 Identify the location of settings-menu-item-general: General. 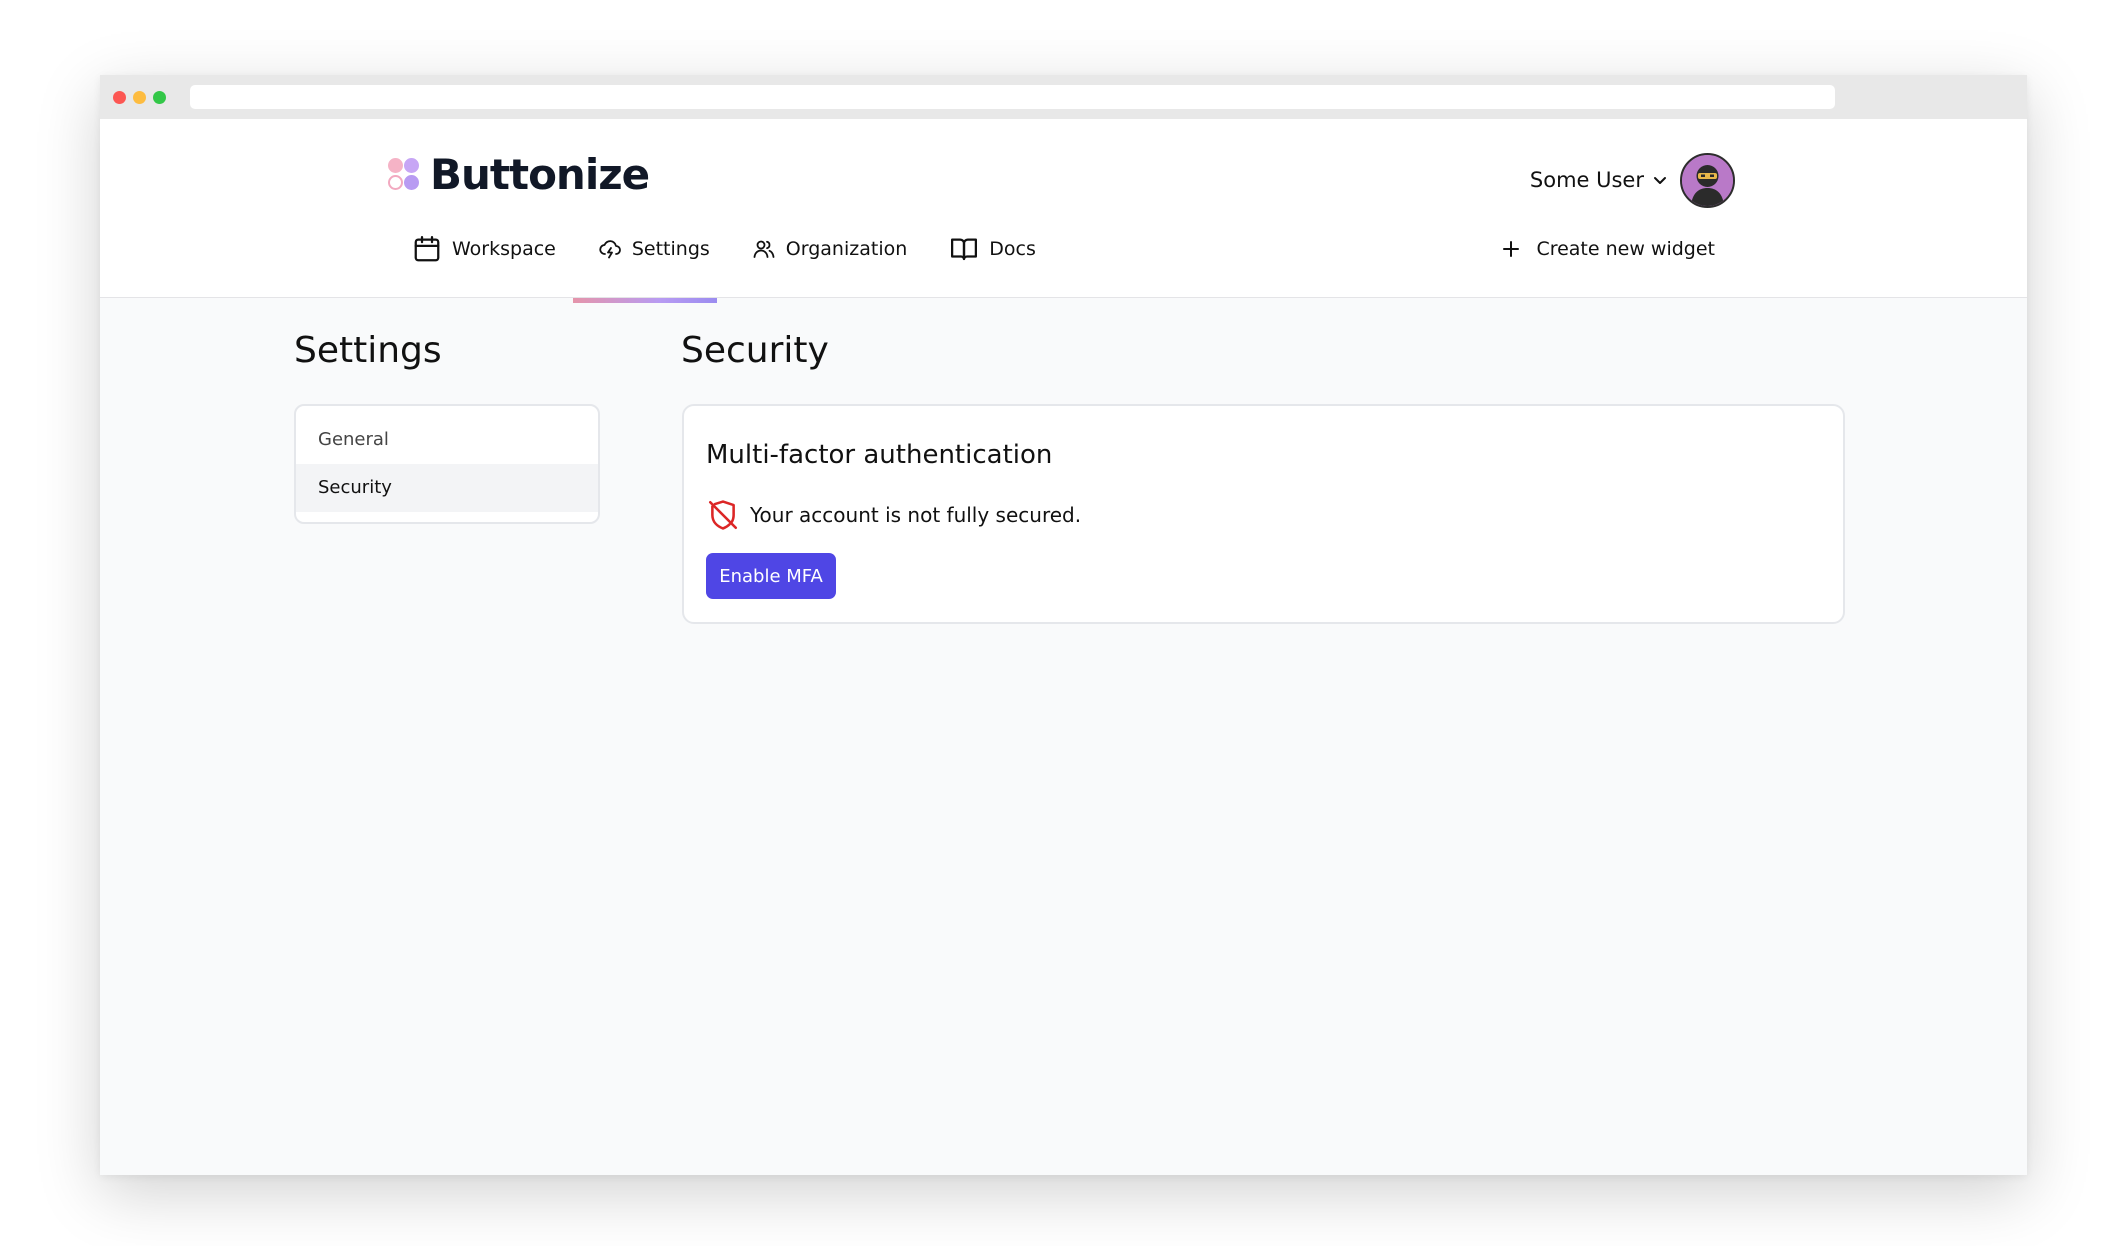
(447, 440).